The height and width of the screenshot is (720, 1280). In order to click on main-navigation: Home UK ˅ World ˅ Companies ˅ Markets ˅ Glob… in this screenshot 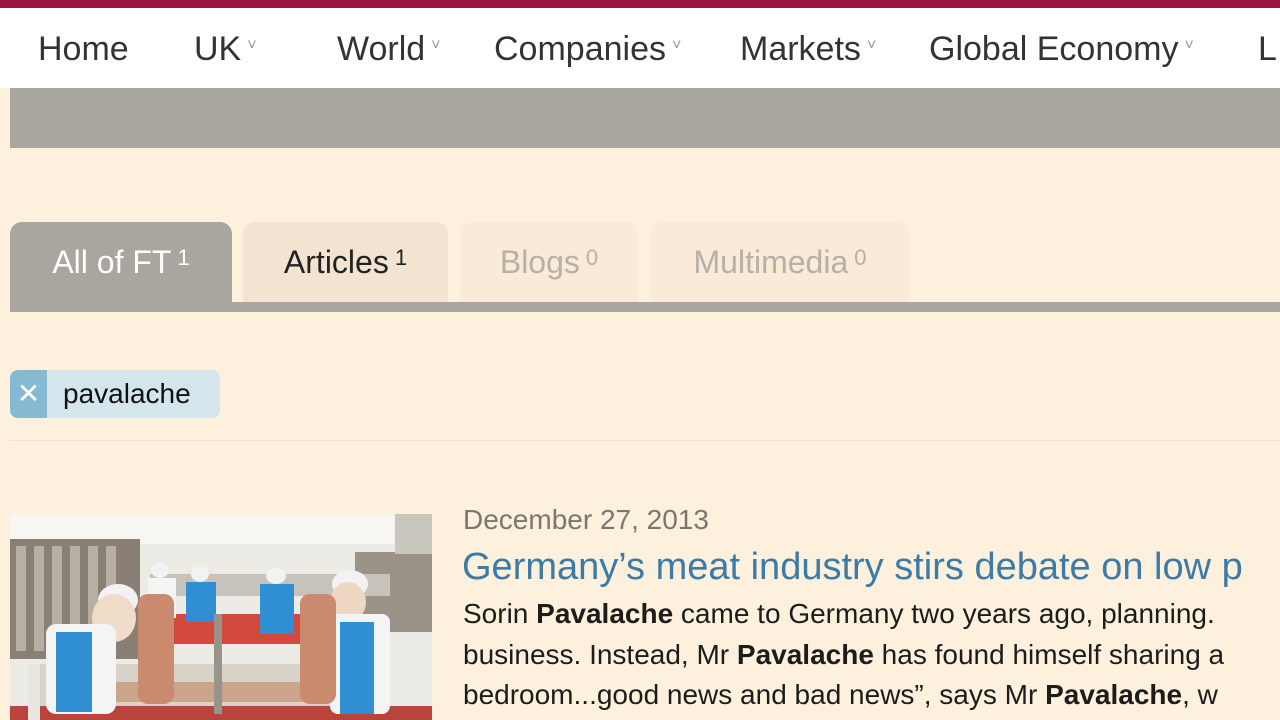, I will do `click(640, 48)`.